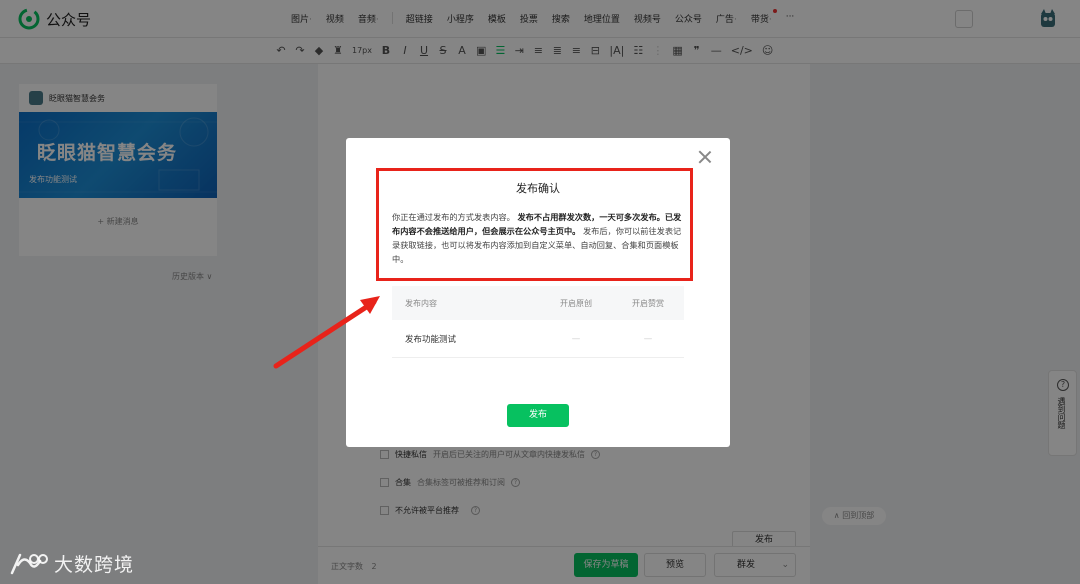  Describe the element at coordinates (576, 303) in the screenshot. I see `header-original: 开启原创` at that location.